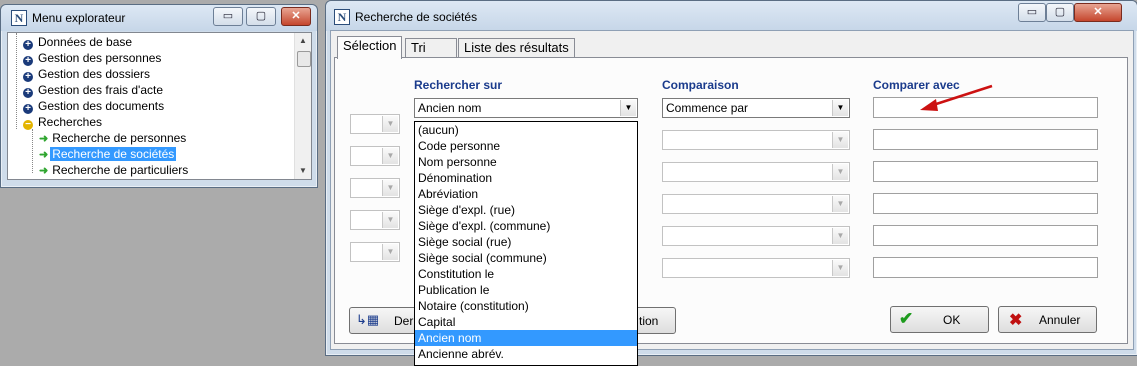 The width and height of the screenshot is (1137, 366). I want to click on tree-node: − Recherches, so click(63, 122).